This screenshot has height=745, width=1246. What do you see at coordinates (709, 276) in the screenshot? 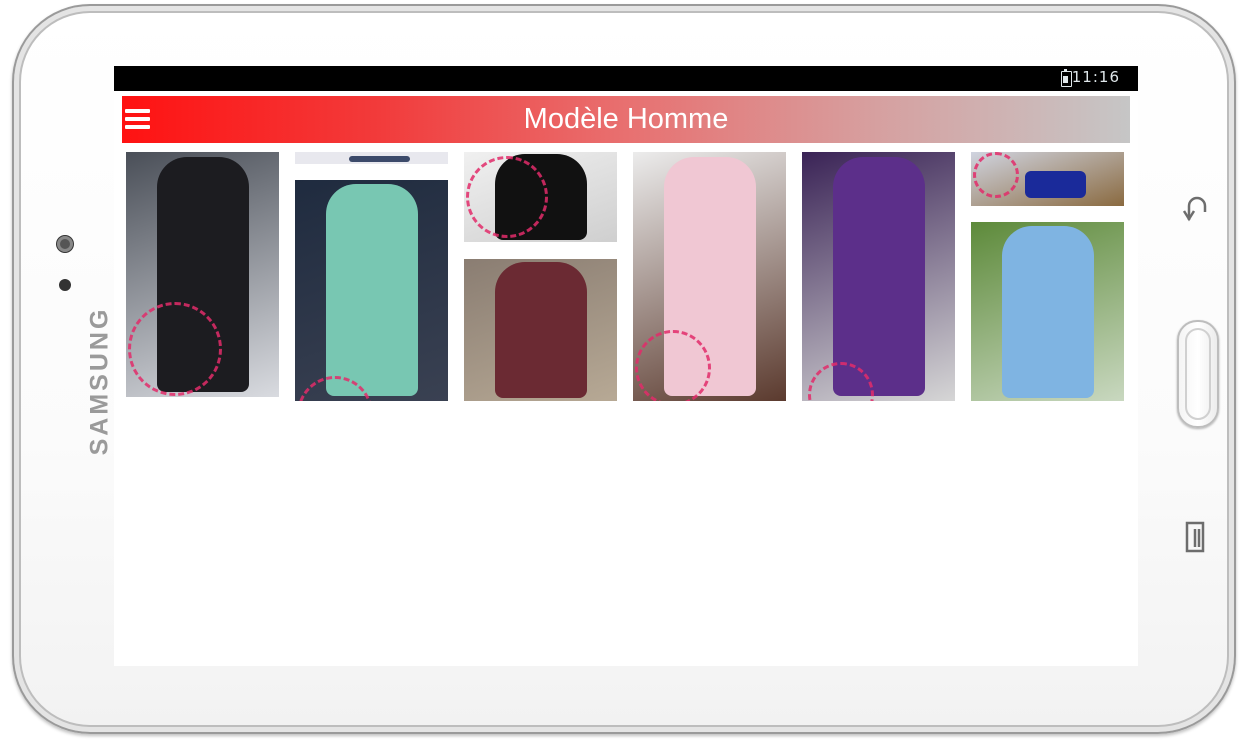
I see `photo-pink-outfit` at bounding box center [709, 276].